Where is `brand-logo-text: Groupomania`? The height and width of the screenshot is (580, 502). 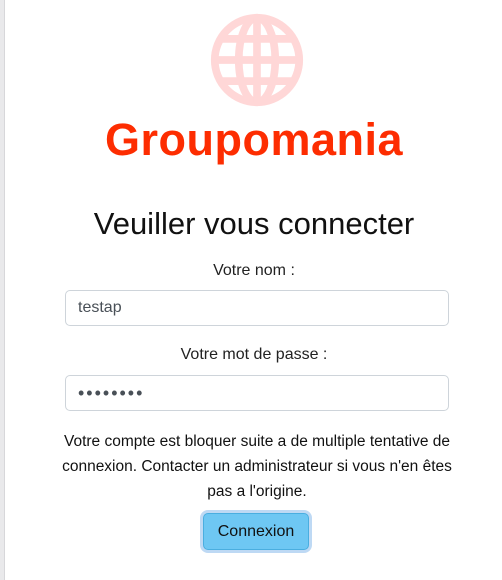 brand-logo-text: Groupomania is located at coordinates (254, 139).